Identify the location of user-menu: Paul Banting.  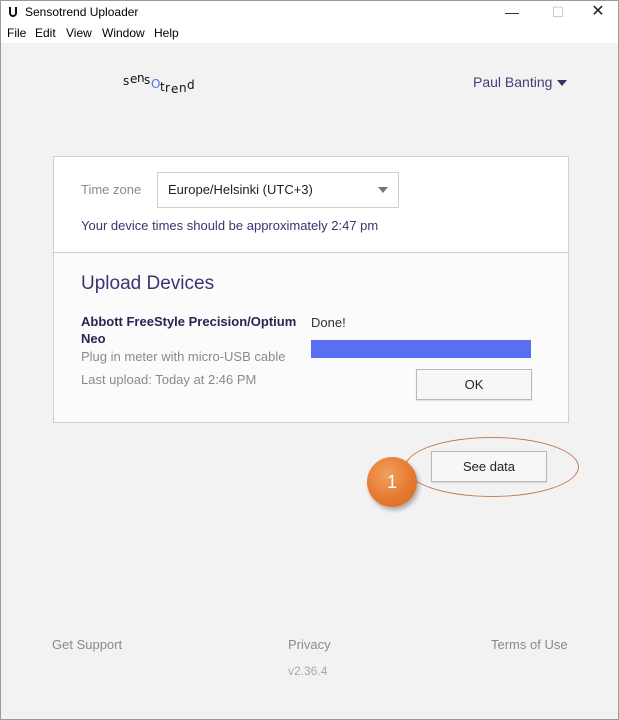
(512, 82).